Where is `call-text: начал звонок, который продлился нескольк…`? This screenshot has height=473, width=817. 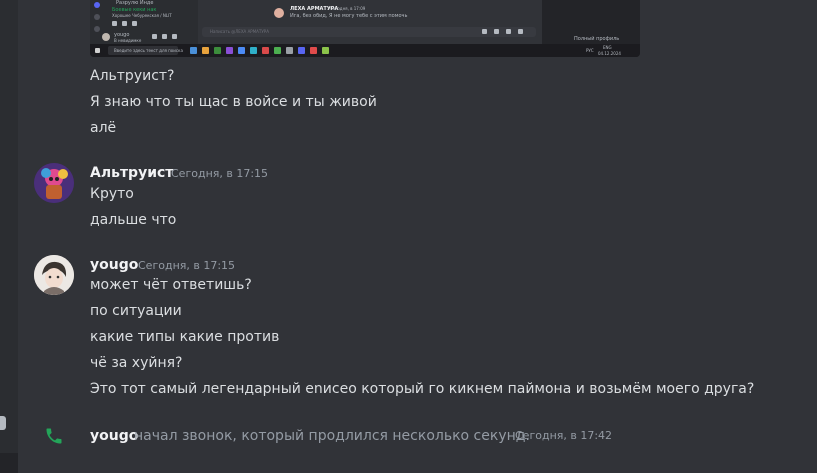 call-text: начал звонок, который продлился нескольк… is located at coordinates (332, 436).